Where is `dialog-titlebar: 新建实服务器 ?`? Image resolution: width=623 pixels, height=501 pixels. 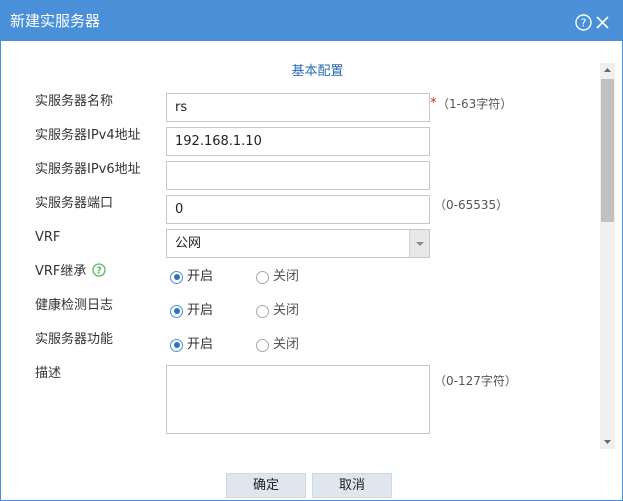
dialog-titlebar: 新建实服务器 ? is located at coordinates (311, 21).